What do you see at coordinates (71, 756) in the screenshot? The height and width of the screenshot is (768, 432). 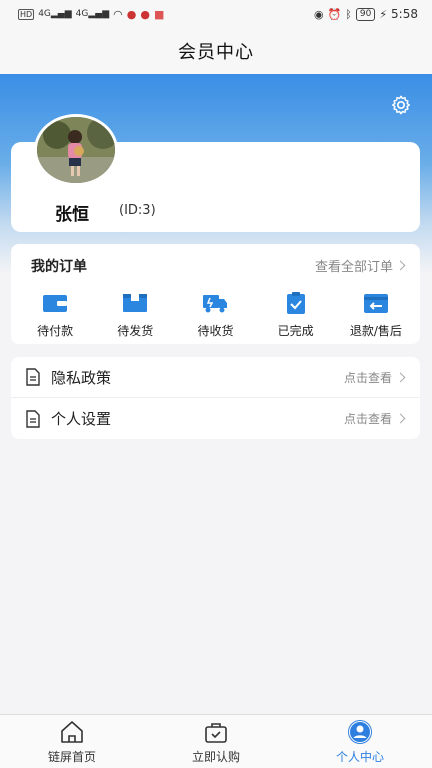 I see `tab-label: 链屏首页` at bounding box center [71, 756].